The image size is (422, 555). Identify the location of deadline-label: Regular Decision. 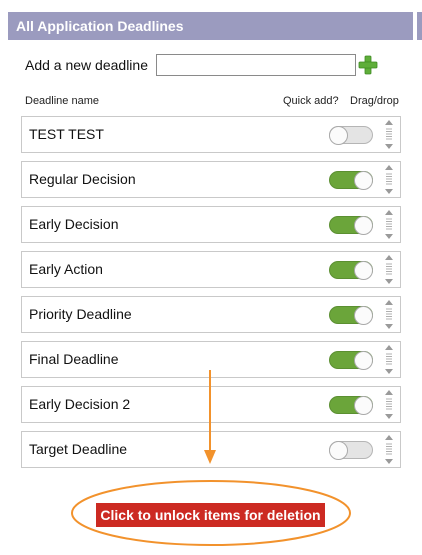
(82, 179).